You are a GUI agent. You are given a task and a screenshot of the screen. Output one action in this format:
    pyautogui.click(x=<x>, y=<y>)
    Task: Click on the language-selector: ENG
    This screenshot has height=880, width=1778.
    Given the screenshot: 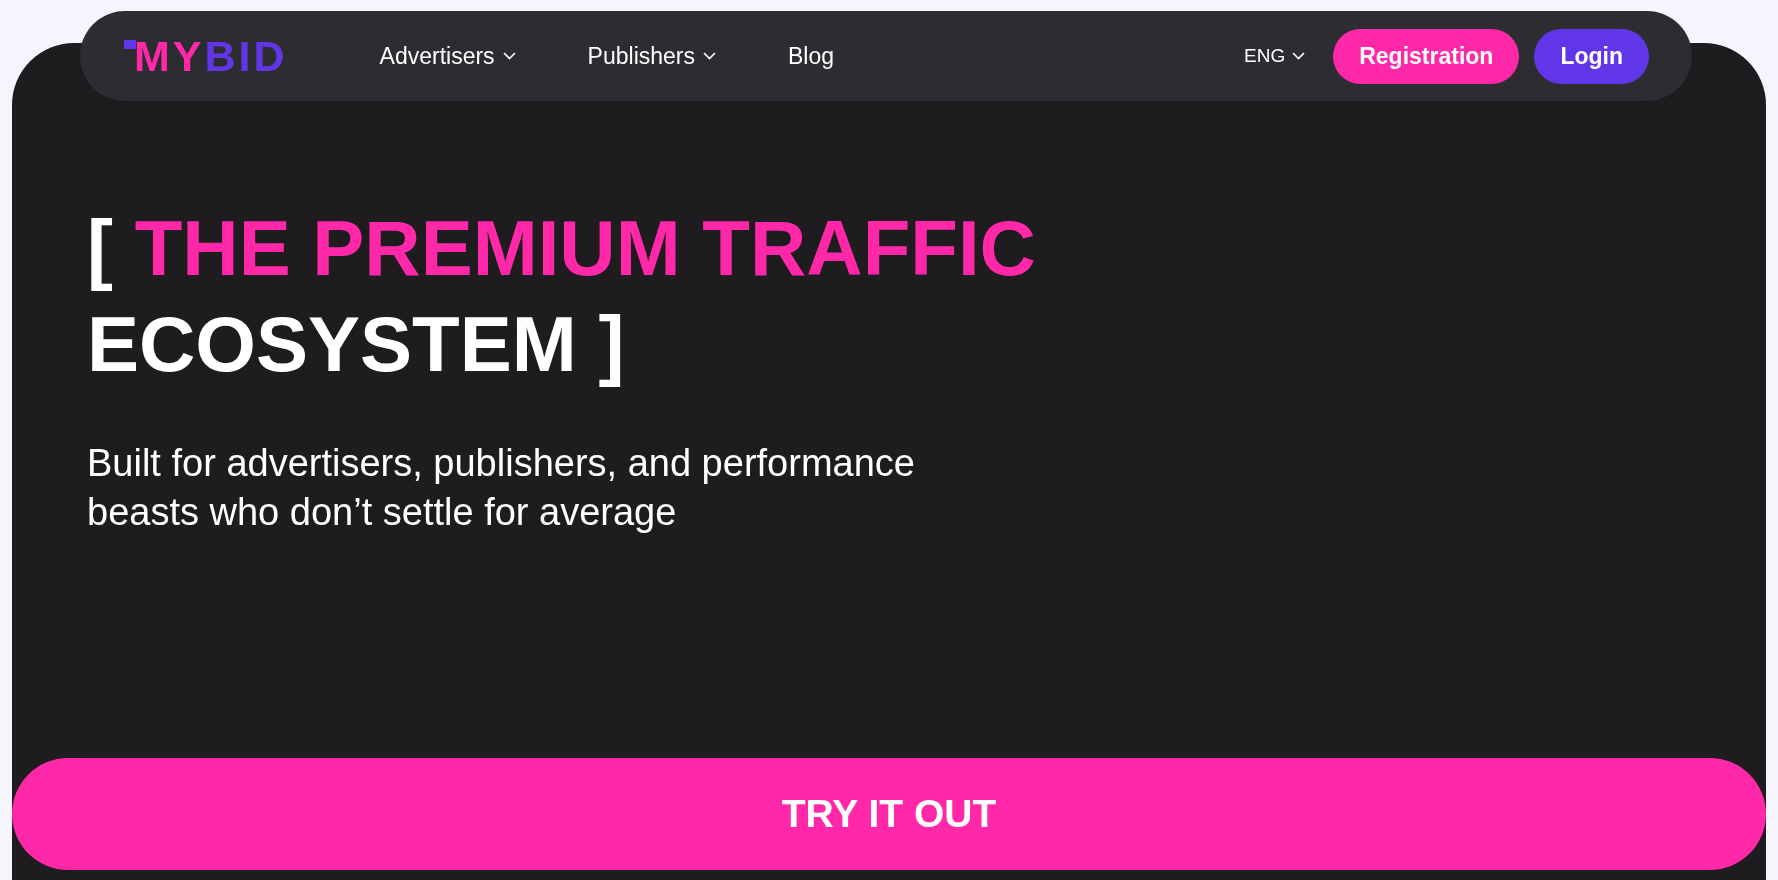 What is the action you would take?
    pyautogui.click(x=1275, y=56)
    